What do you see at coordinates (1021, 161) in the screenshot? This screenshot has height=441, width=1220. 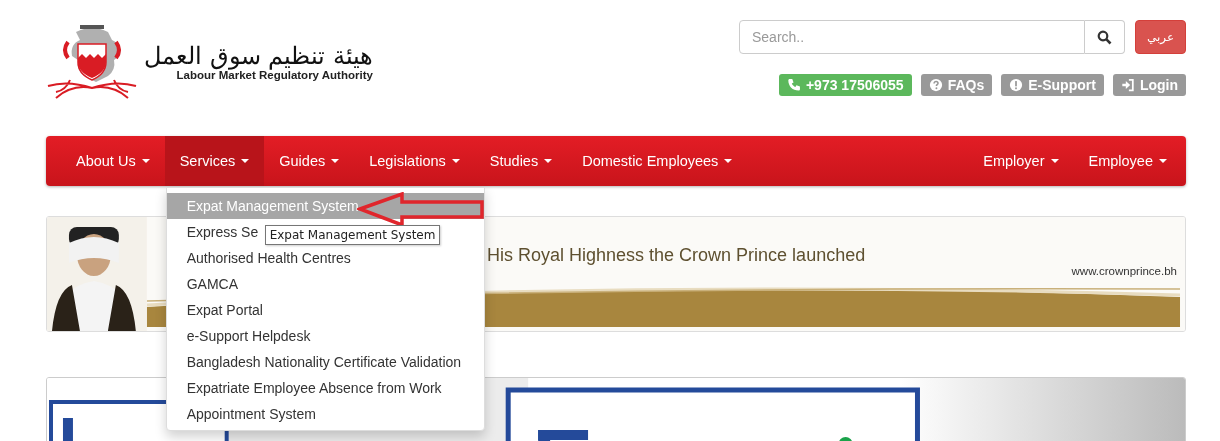 I see `nav-tab: Employer` at bounding box center [1021, 161].